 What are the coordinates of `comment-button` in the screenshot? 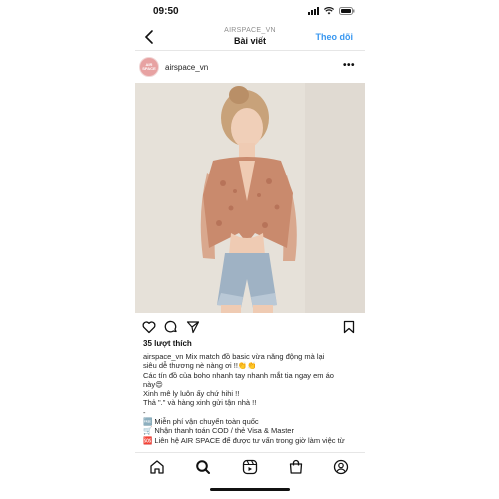 It's located at (171, 327).